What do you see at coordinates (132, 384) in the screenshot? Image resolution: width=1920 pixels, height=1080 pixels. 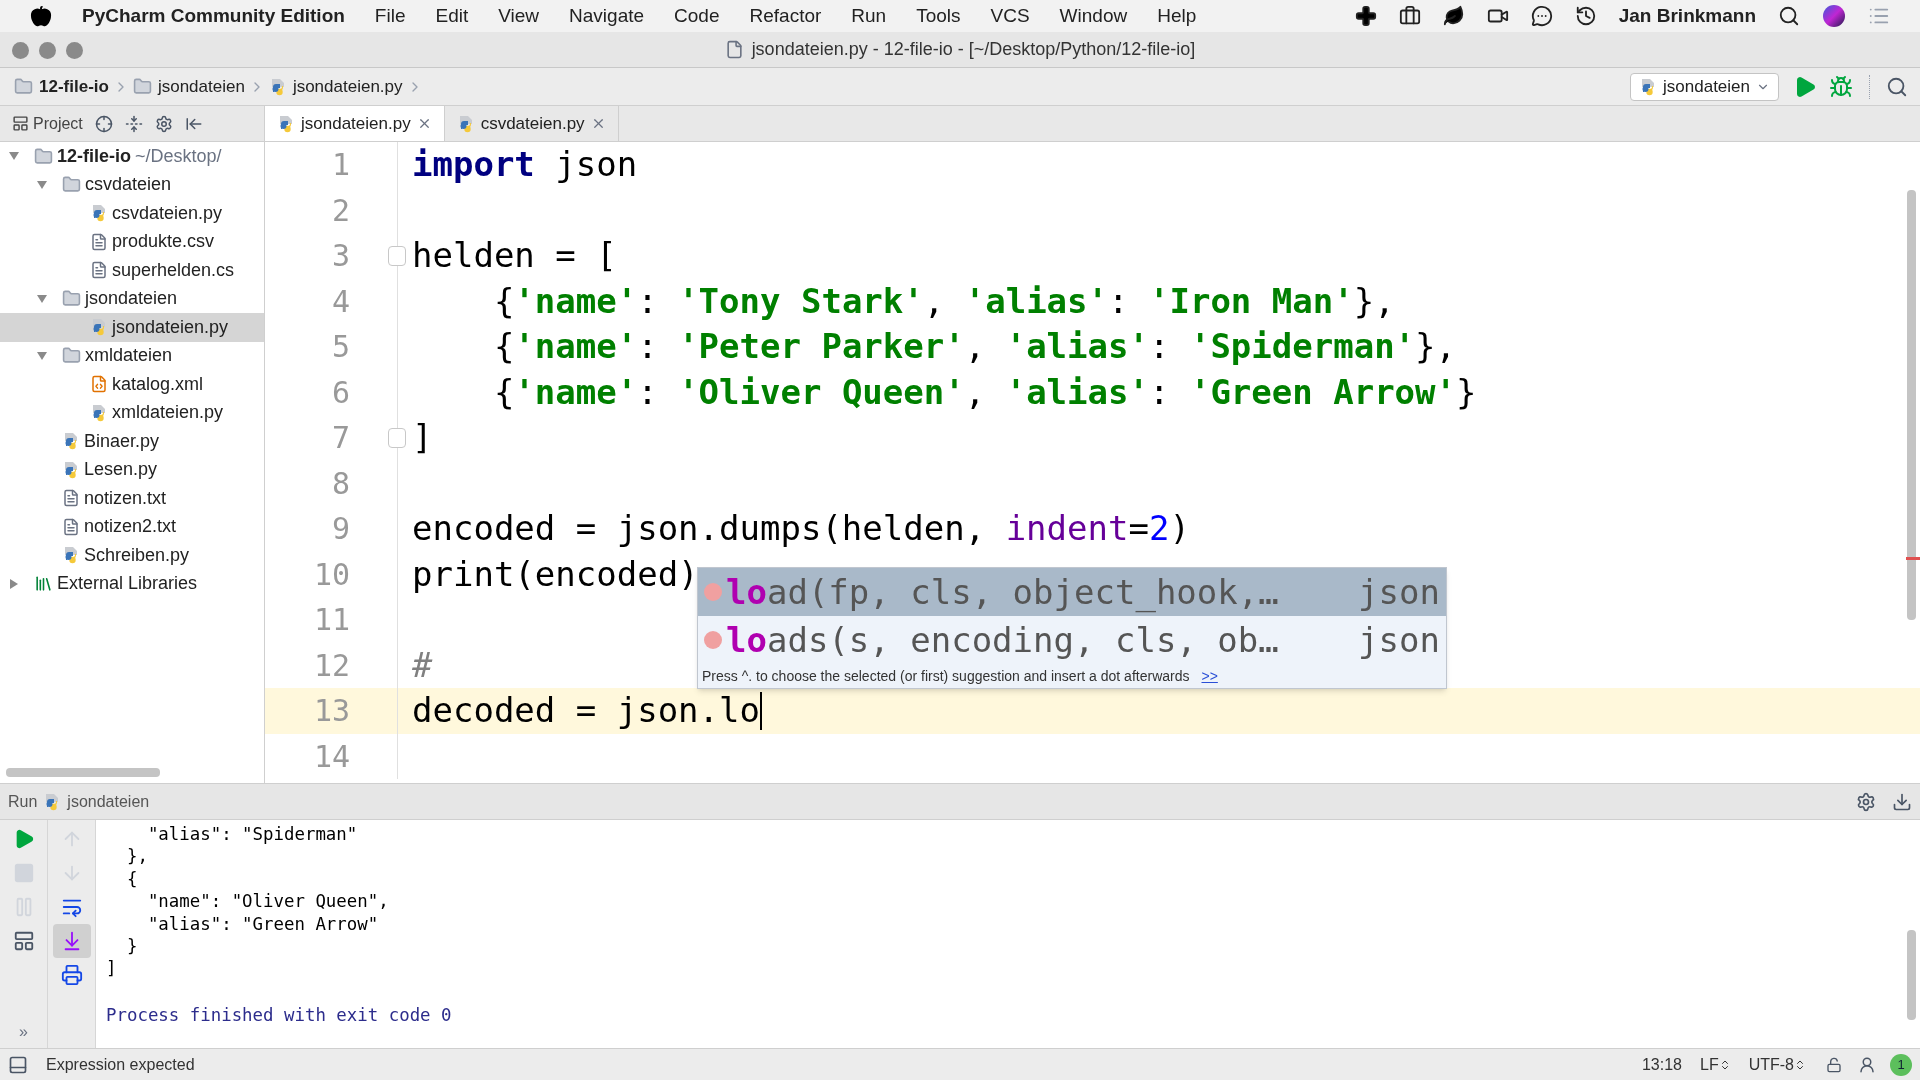 I see `tree-row: katalog.xml` at bounding box center [132, 384].